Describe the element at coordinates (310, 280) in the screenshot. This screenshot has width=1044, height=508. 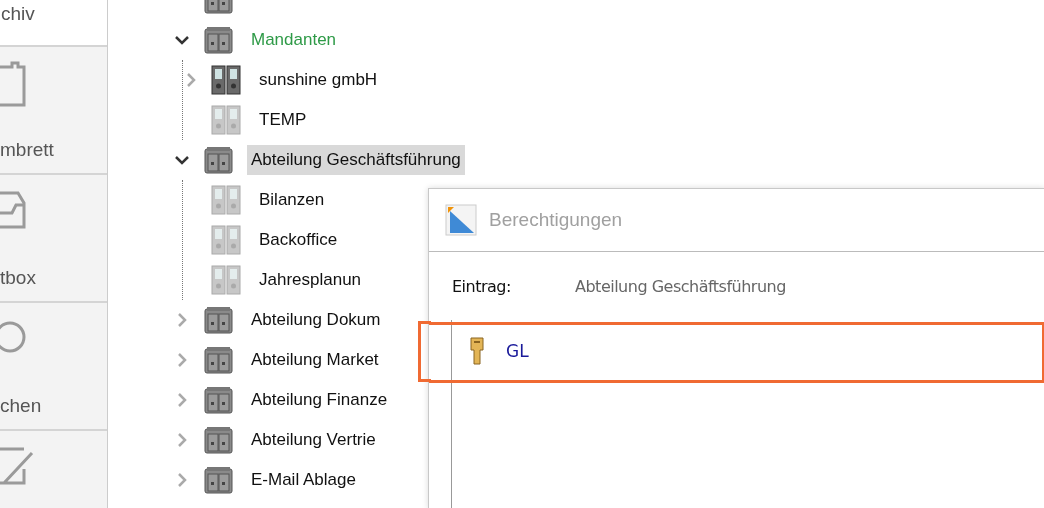
I see `tree-item: Jahresplanun` at that location.